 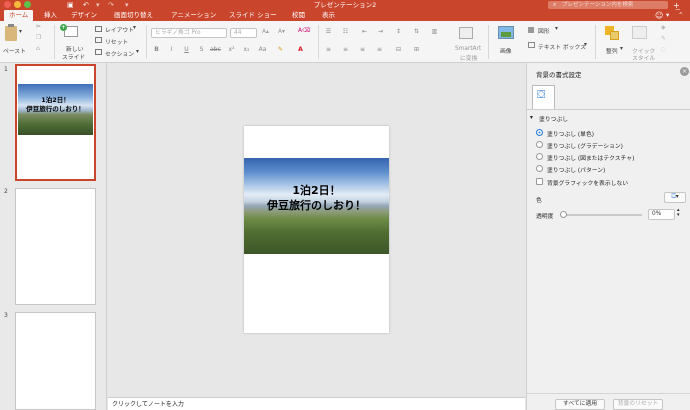 What do you see at coordinates (563, 214) in the screenshot?
I see `transparency-slider-thumb` at bounding box center [563, 214].